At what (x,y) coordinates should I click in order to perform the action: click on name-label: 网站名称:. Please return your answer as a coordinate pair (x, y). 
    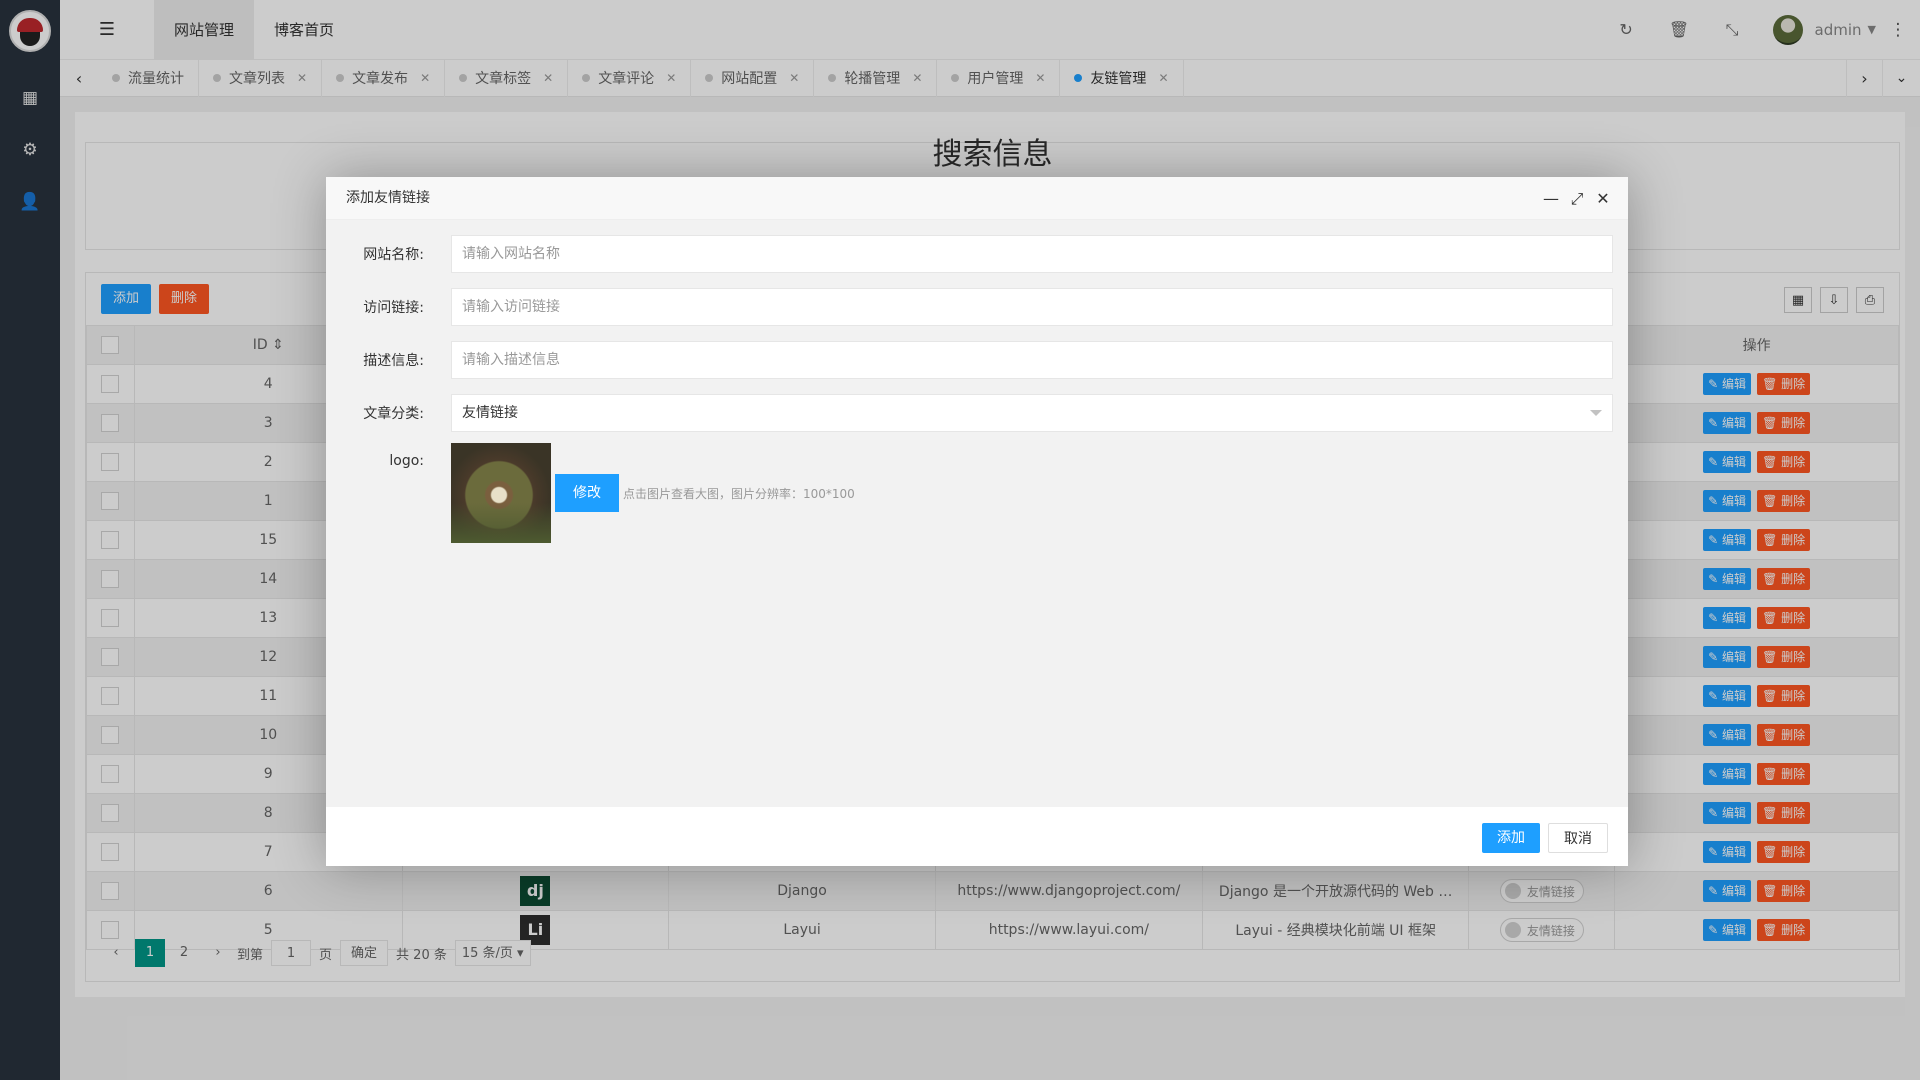
    Looking at the image, I should click on (393, 255).